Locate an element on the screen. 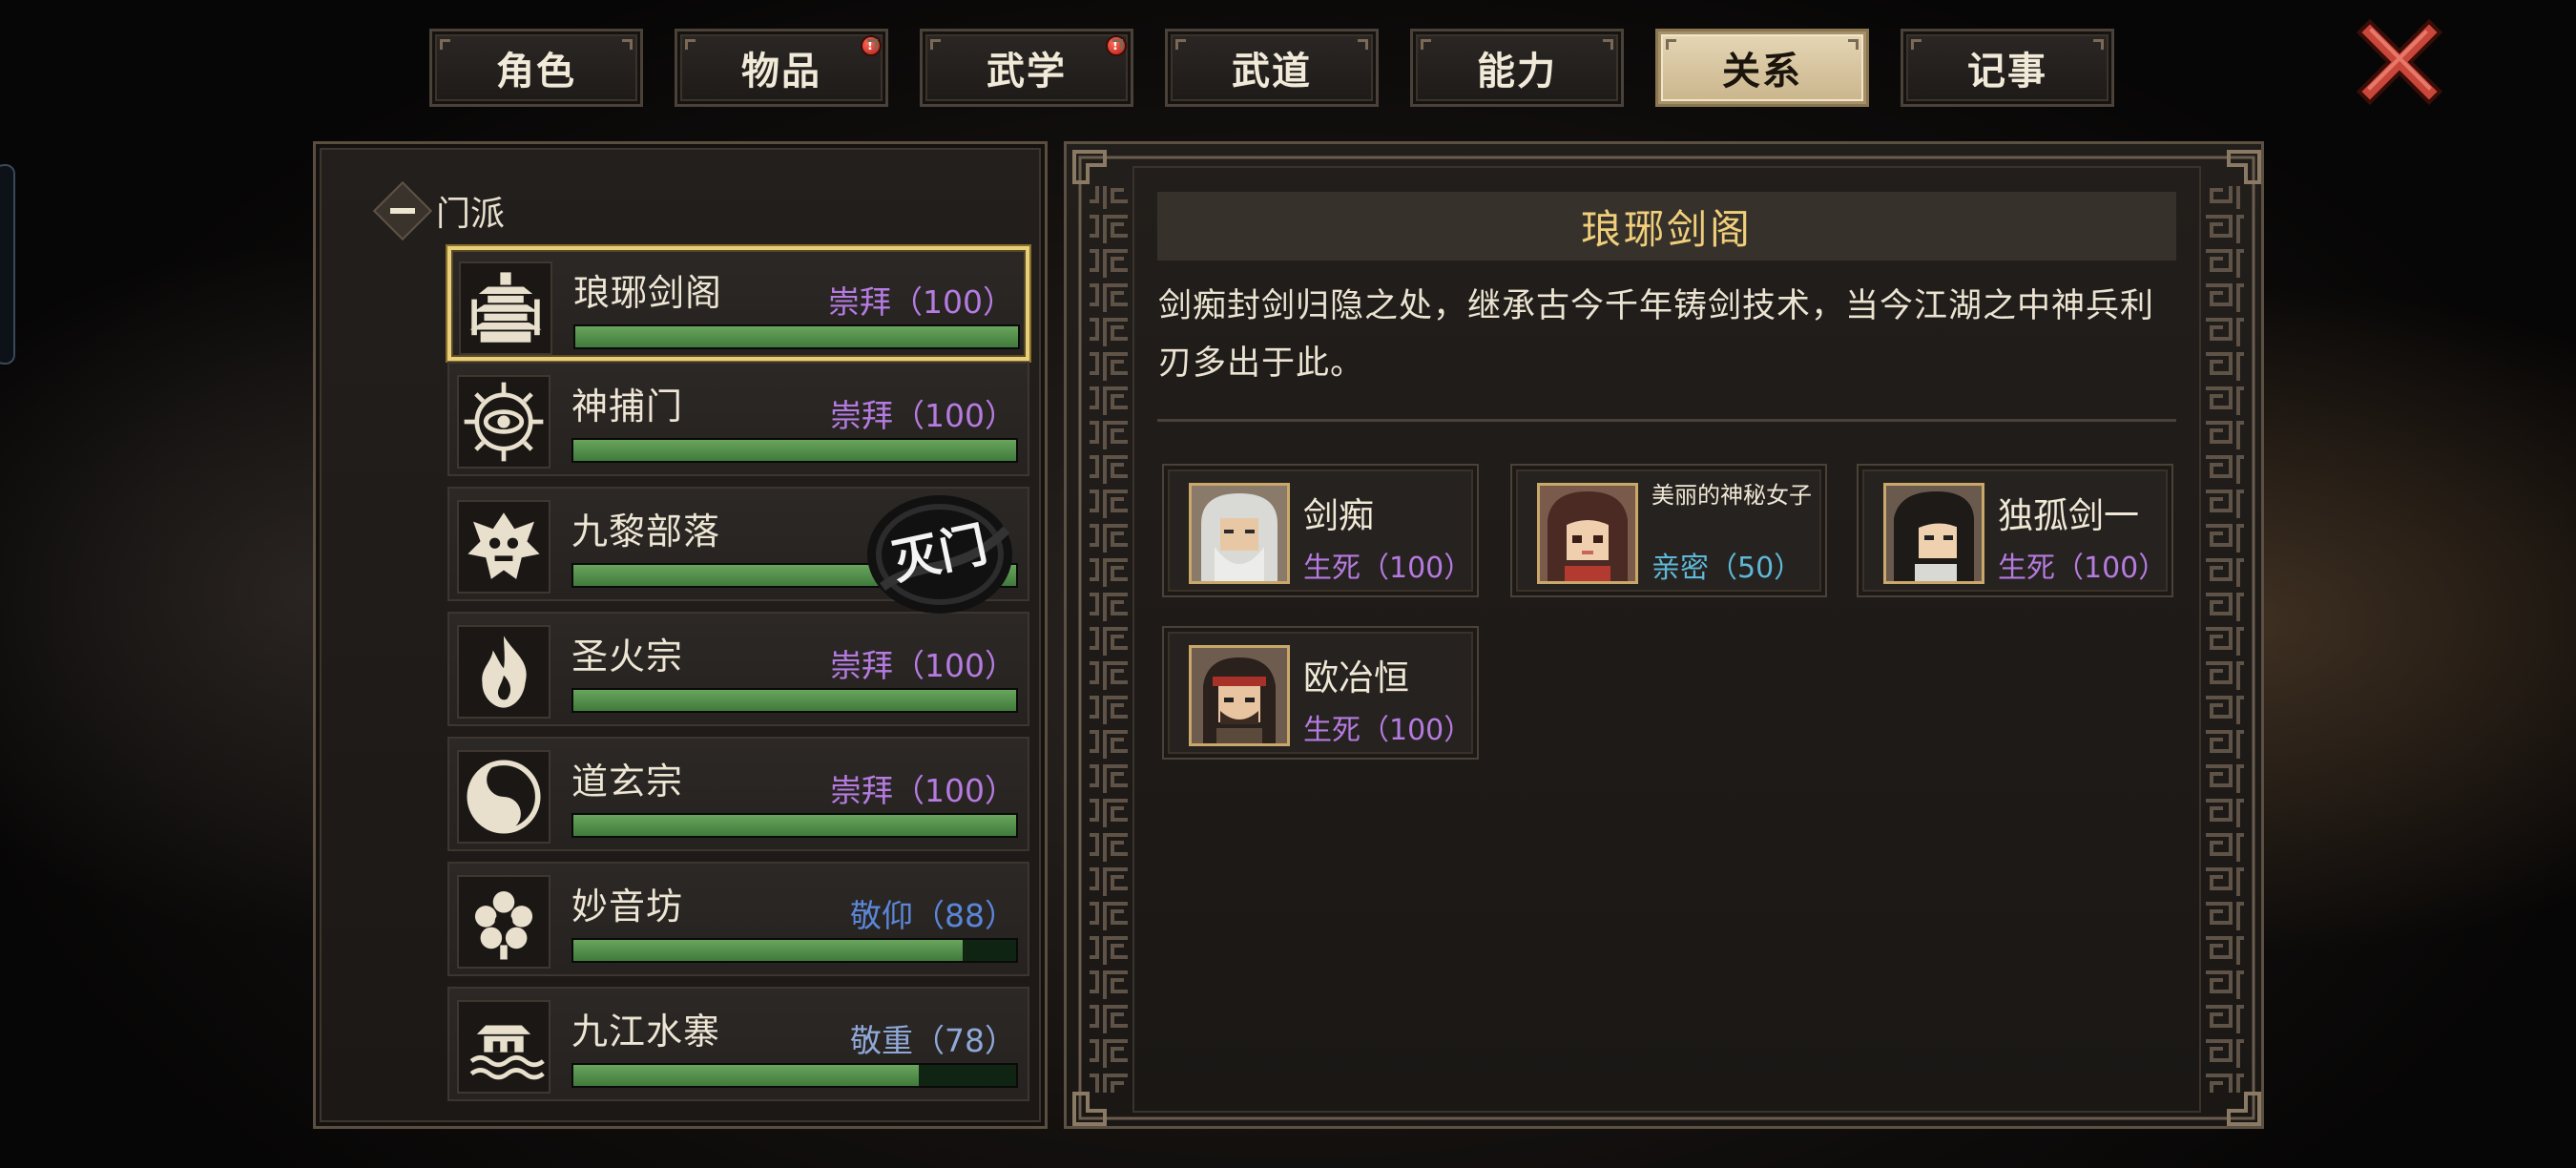 The width and height of the screenshot is (2576, 1168). sect-title: 琅琊剑阁 is located at coordinates (1666, 229).